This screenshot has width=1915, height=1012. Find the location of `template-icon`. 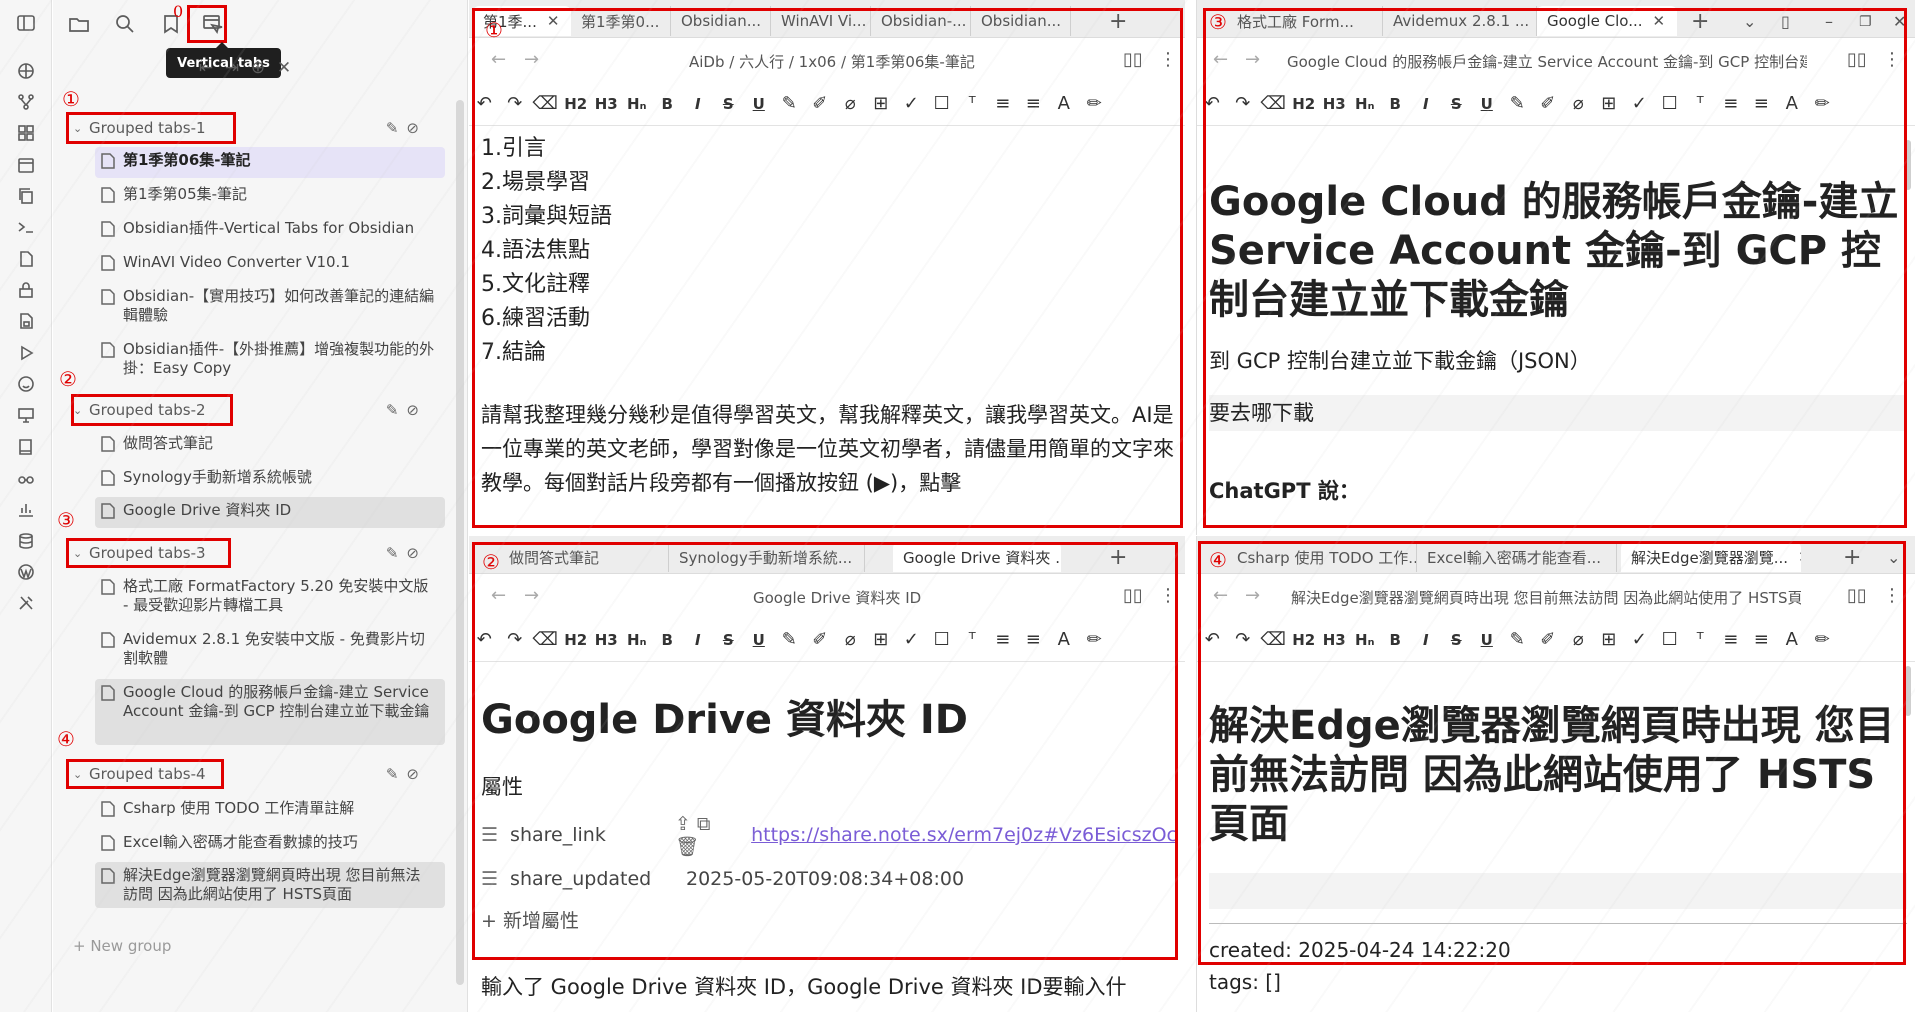

template-icon is located at coordinates (26, 259).